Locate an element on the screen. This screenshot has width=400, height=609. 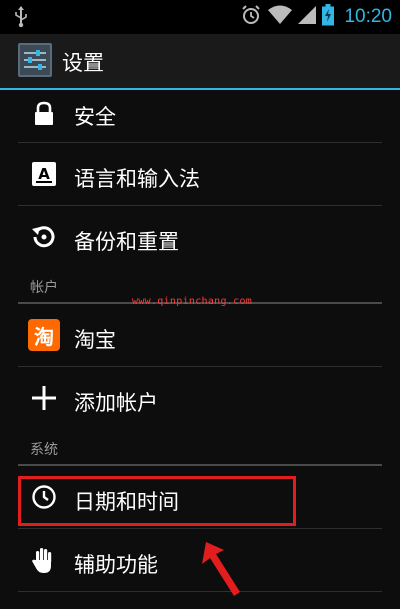
hand-icon is located at coordinates (44, 560).